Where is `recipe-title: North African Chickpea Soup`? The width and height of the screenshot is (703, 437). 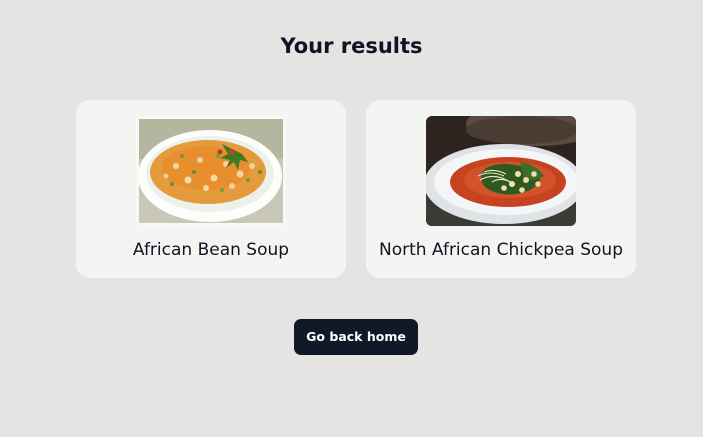 recipe-title: North African Chickpea Soup is located at coordinates (501, 250).